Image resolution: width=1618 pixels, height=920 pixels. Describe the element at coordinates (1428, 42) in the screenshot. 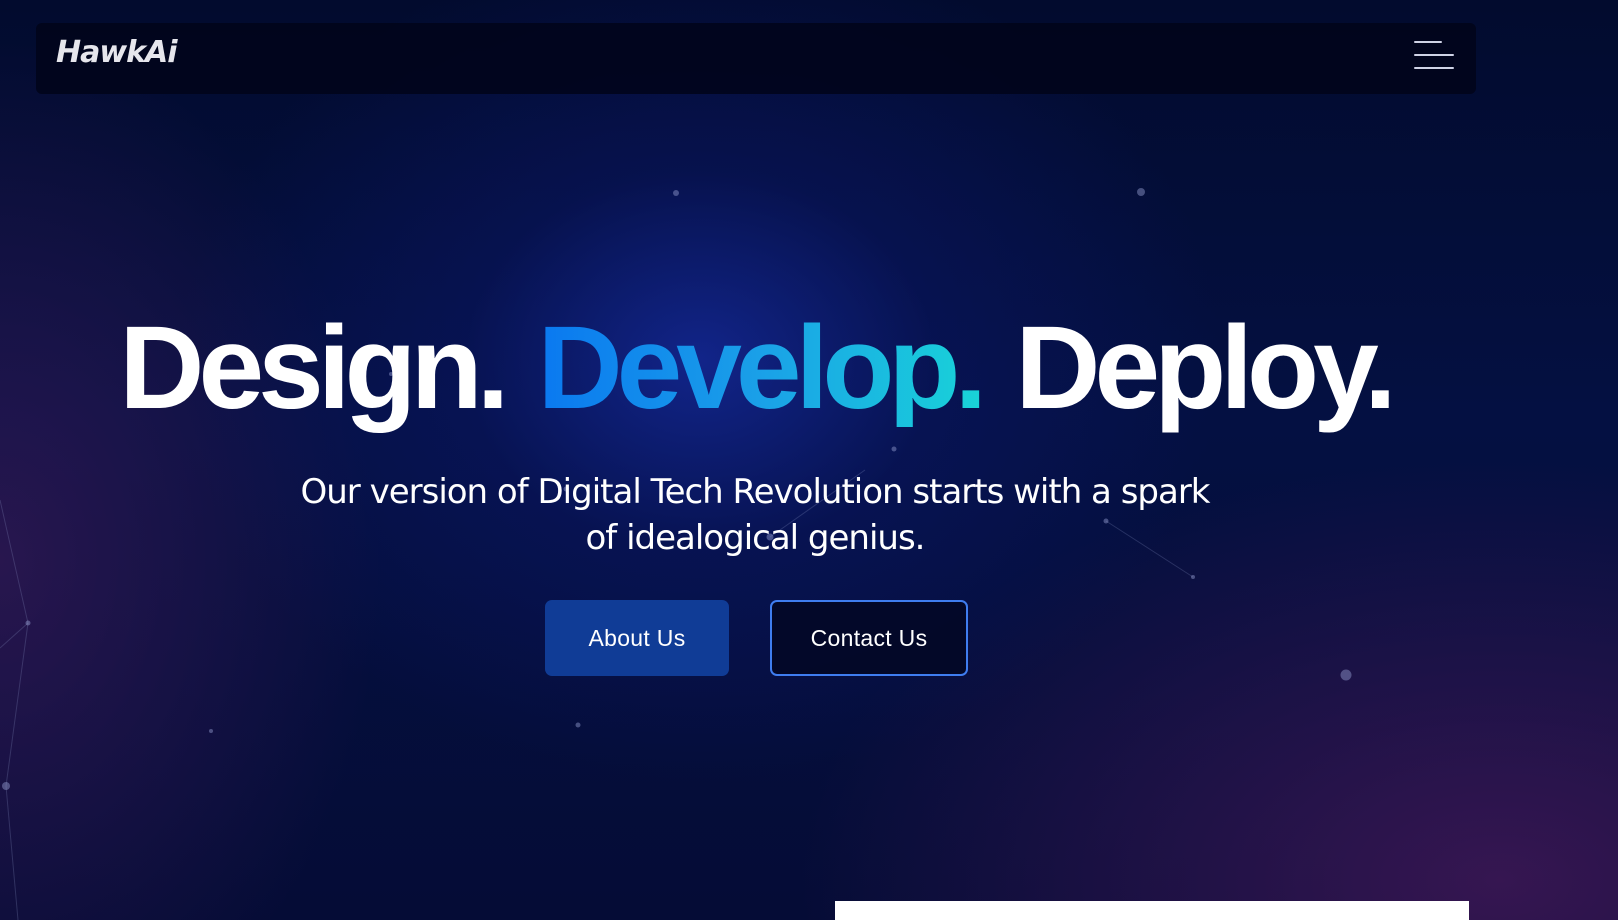

I see `menu-line-top` at that location.